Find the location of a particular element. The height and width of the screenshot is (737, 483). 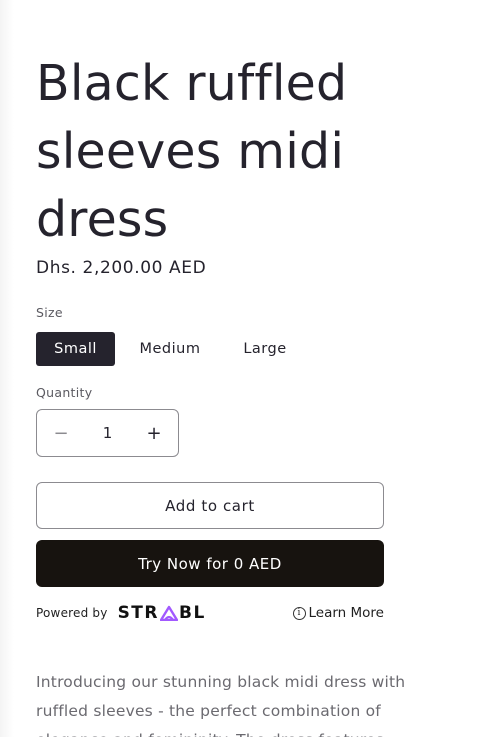

quantity-input: 1 is located at coordinates (107, 433).